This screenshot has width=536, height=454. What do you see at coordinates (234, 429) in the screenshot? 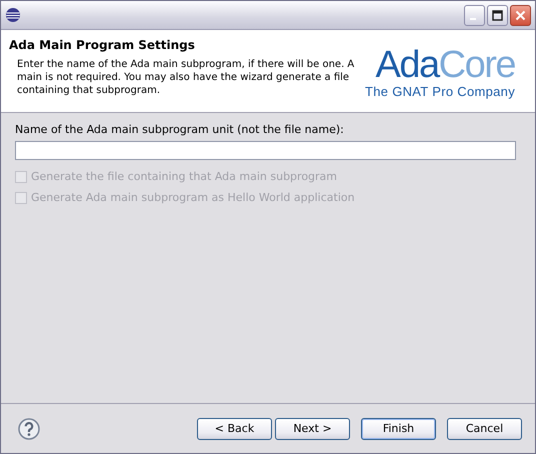
I see `wizard-button: < Back` at bounding box center [234, 429].